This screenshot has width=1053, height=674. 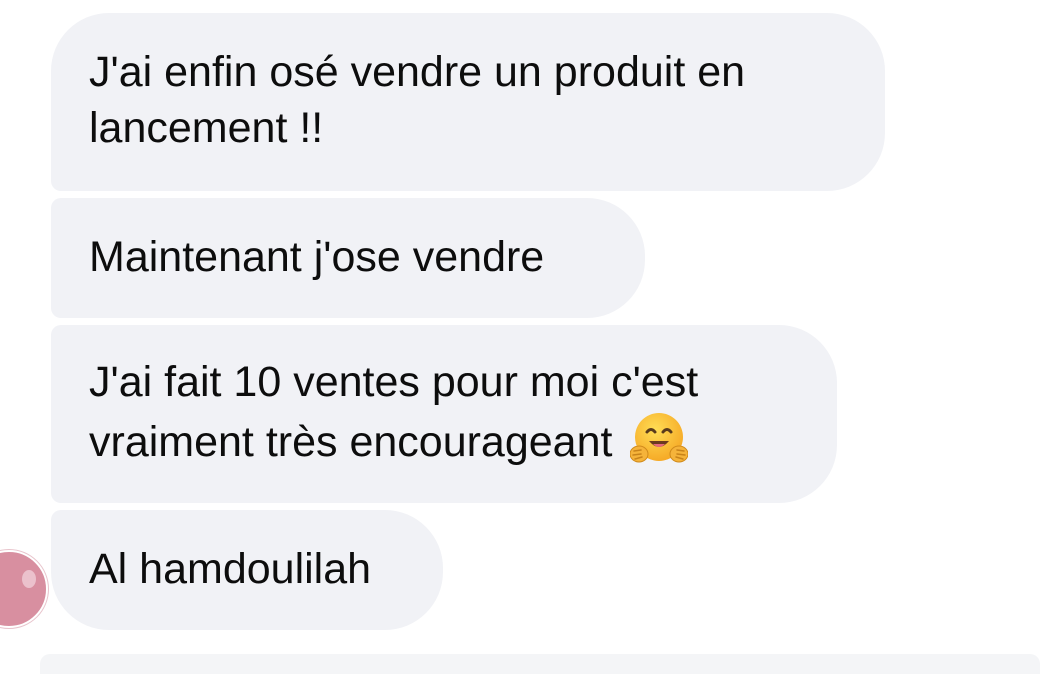 What do you see at coordinates (230, 569) in the screenshot?
I see `message-text-line: Al hamdoulilah` at bounding box center [230, 569].